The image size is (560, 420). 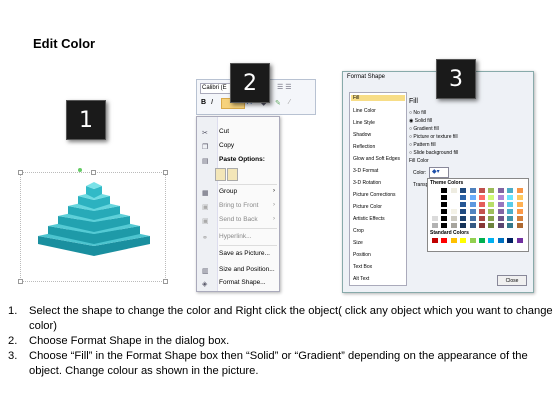 What do you see at coordinates (225, 145) in the screenshot?
I see `menu-item-copy: Copy` at bounding box center [225, 145].